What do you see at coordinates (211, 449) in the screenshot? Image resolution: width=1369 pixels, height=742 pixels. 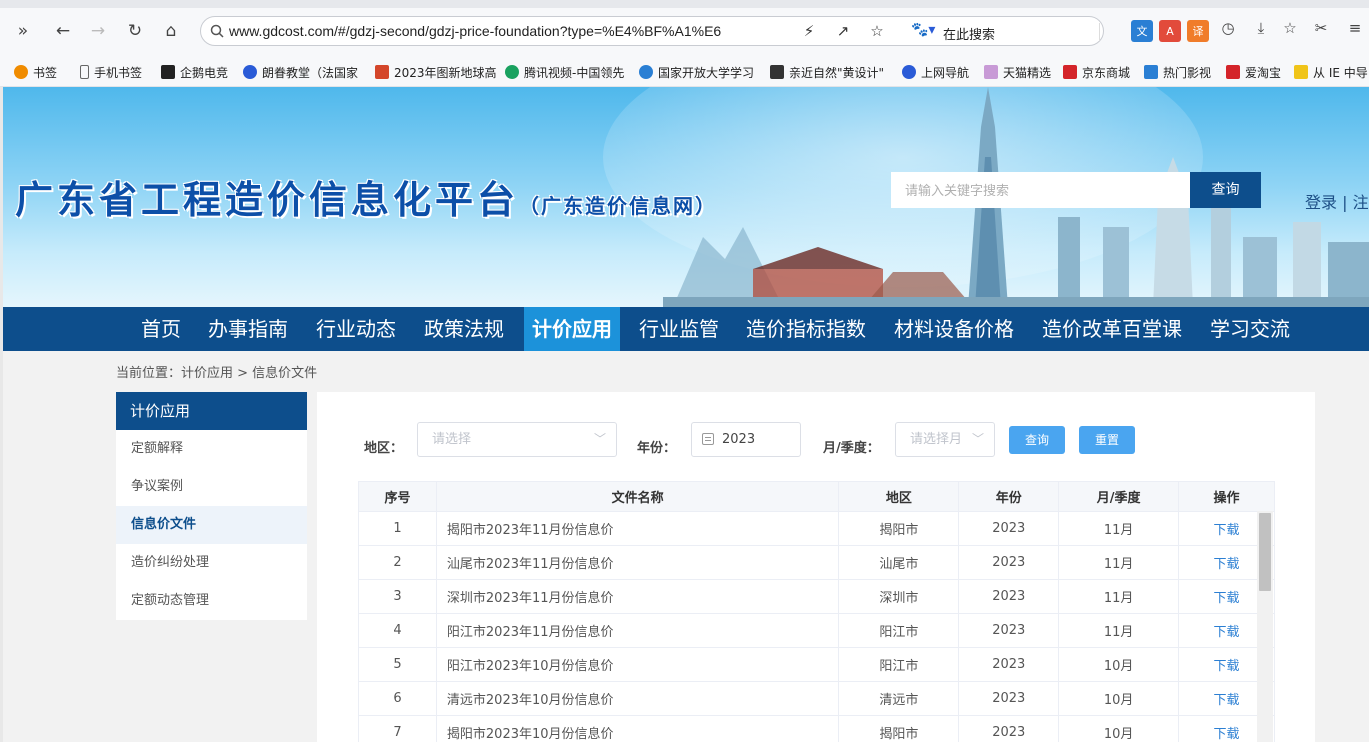 I see `sidebar-item-quota-explanation: 定额解释` at bounding box center [211, 449].